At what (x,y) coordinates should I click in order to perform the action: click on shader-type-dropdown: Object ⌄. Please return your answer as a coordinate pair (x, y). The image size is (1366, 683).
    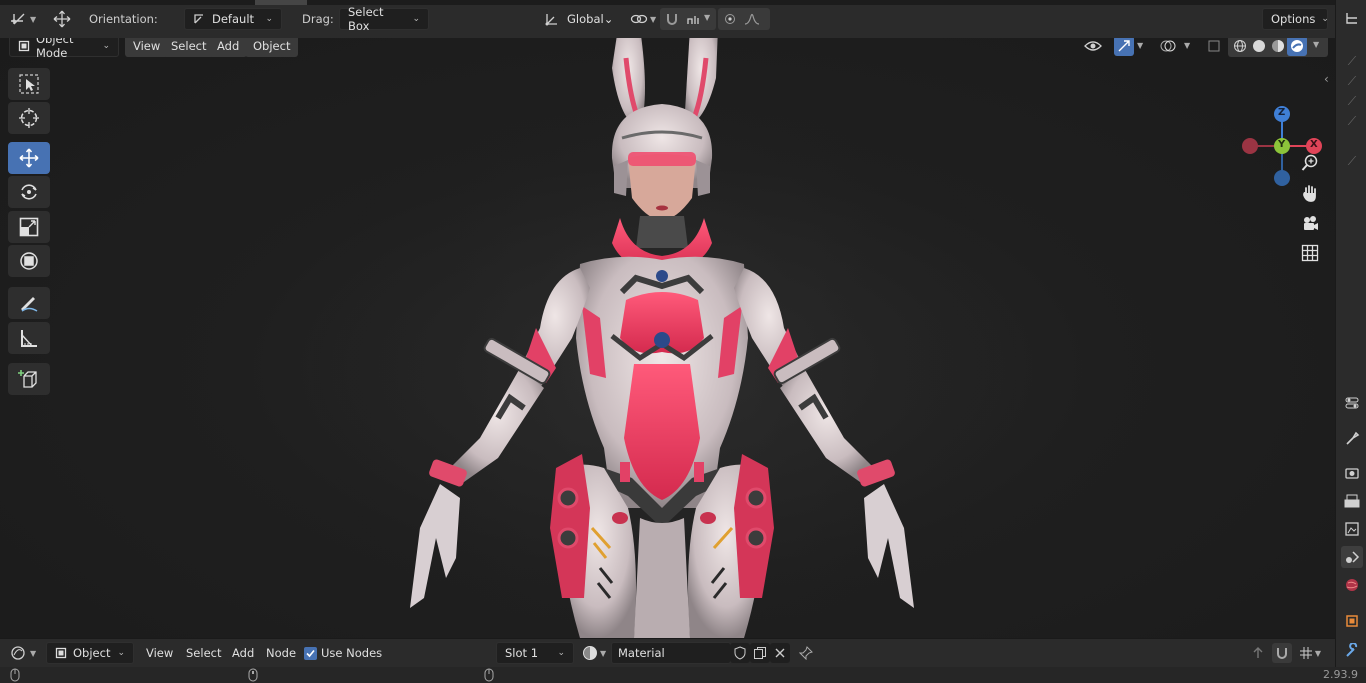
    Looking at the image, I should click on (90, 653).